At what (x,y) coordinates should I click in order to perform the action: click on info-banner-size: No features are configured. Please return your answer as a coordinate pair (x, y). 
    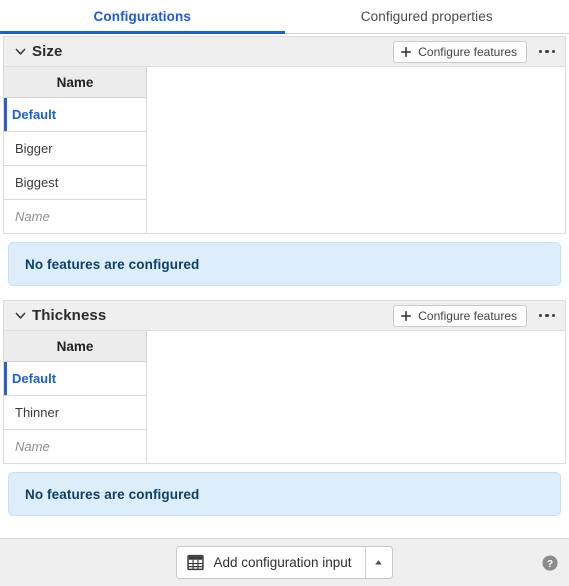
    Looking at the image, I should click on (284, 264).